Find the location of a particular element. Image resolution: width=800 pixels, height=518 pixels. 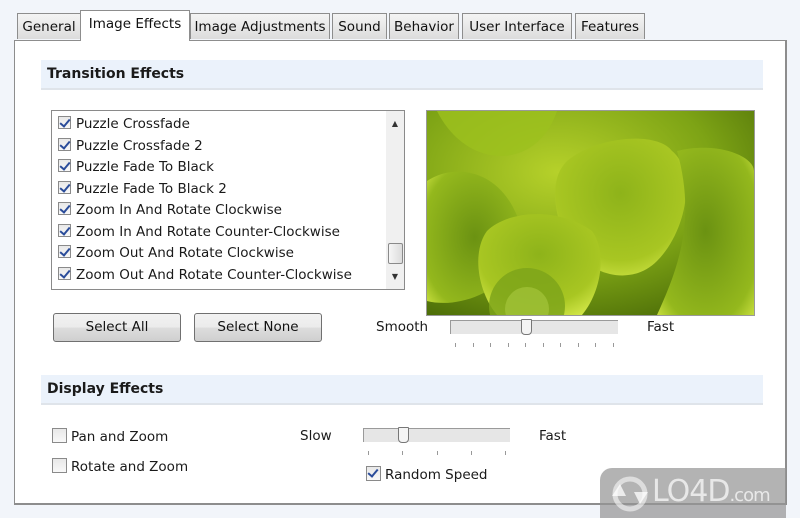

display-speed-max-label: Fast is located at coordinates (553, 436).